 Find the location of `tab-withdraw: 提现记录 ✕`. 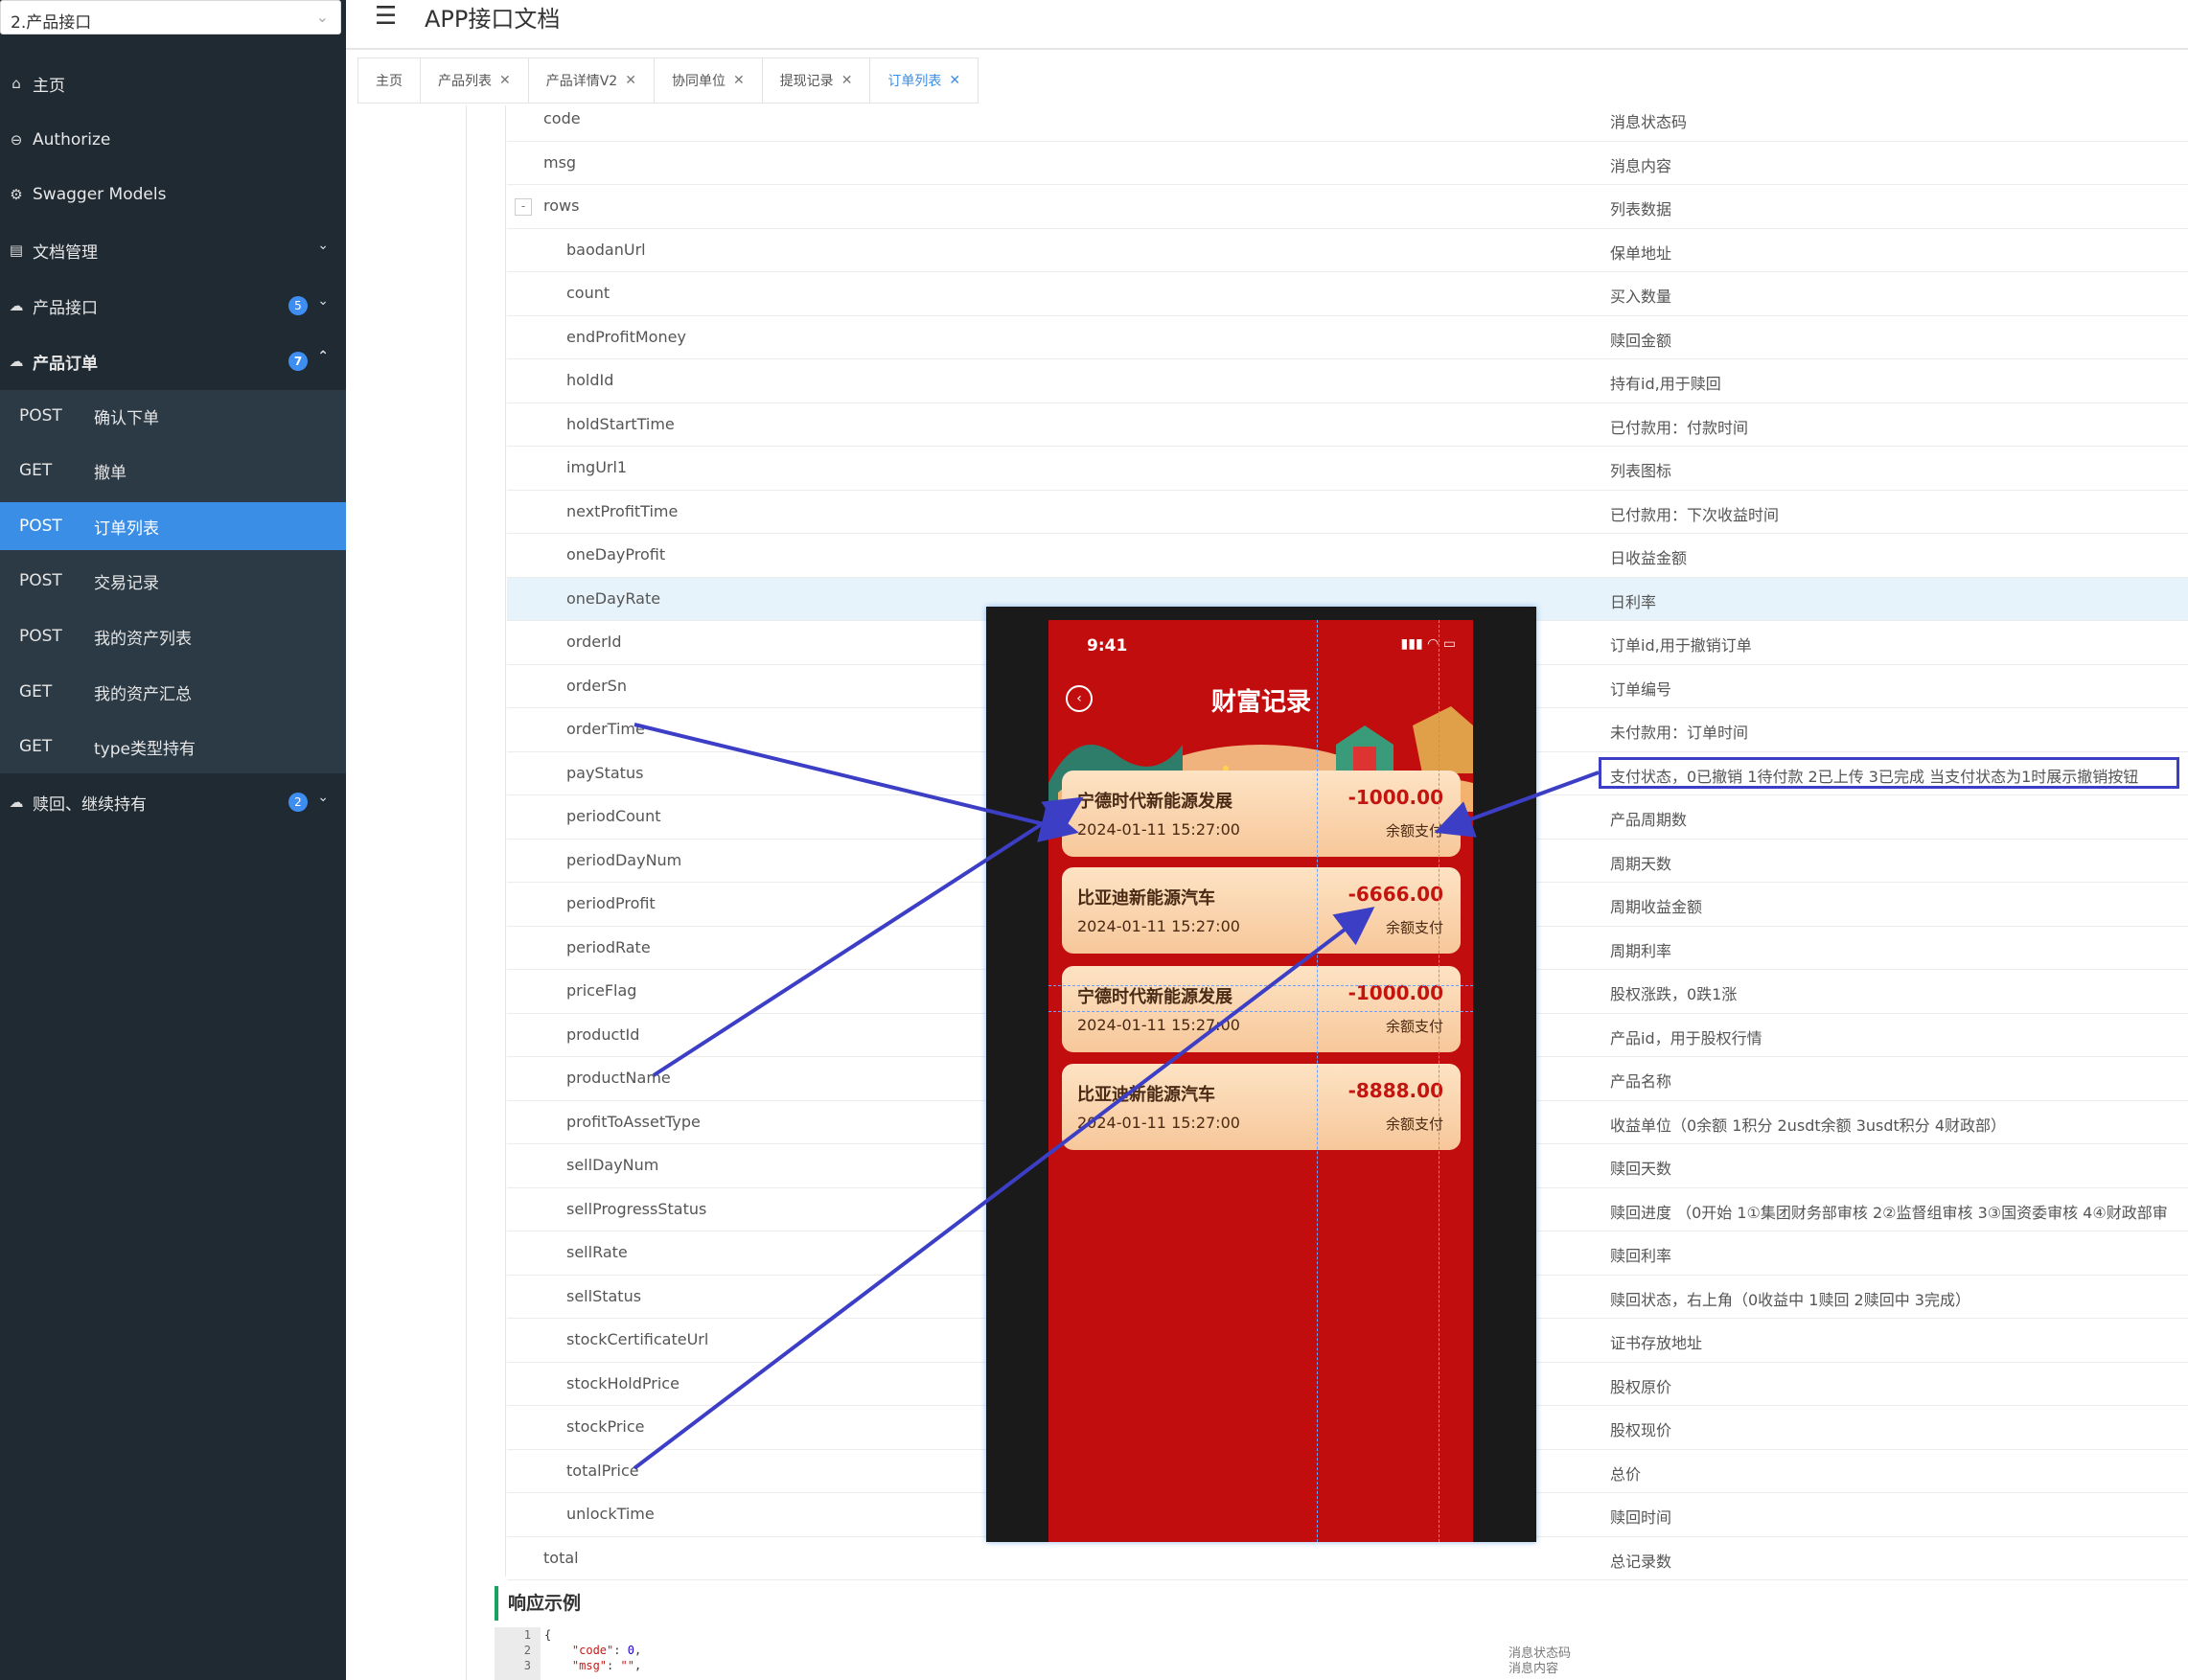

tab-withdraw: 提现记录 ✕ is located at coordinates (816, 81).